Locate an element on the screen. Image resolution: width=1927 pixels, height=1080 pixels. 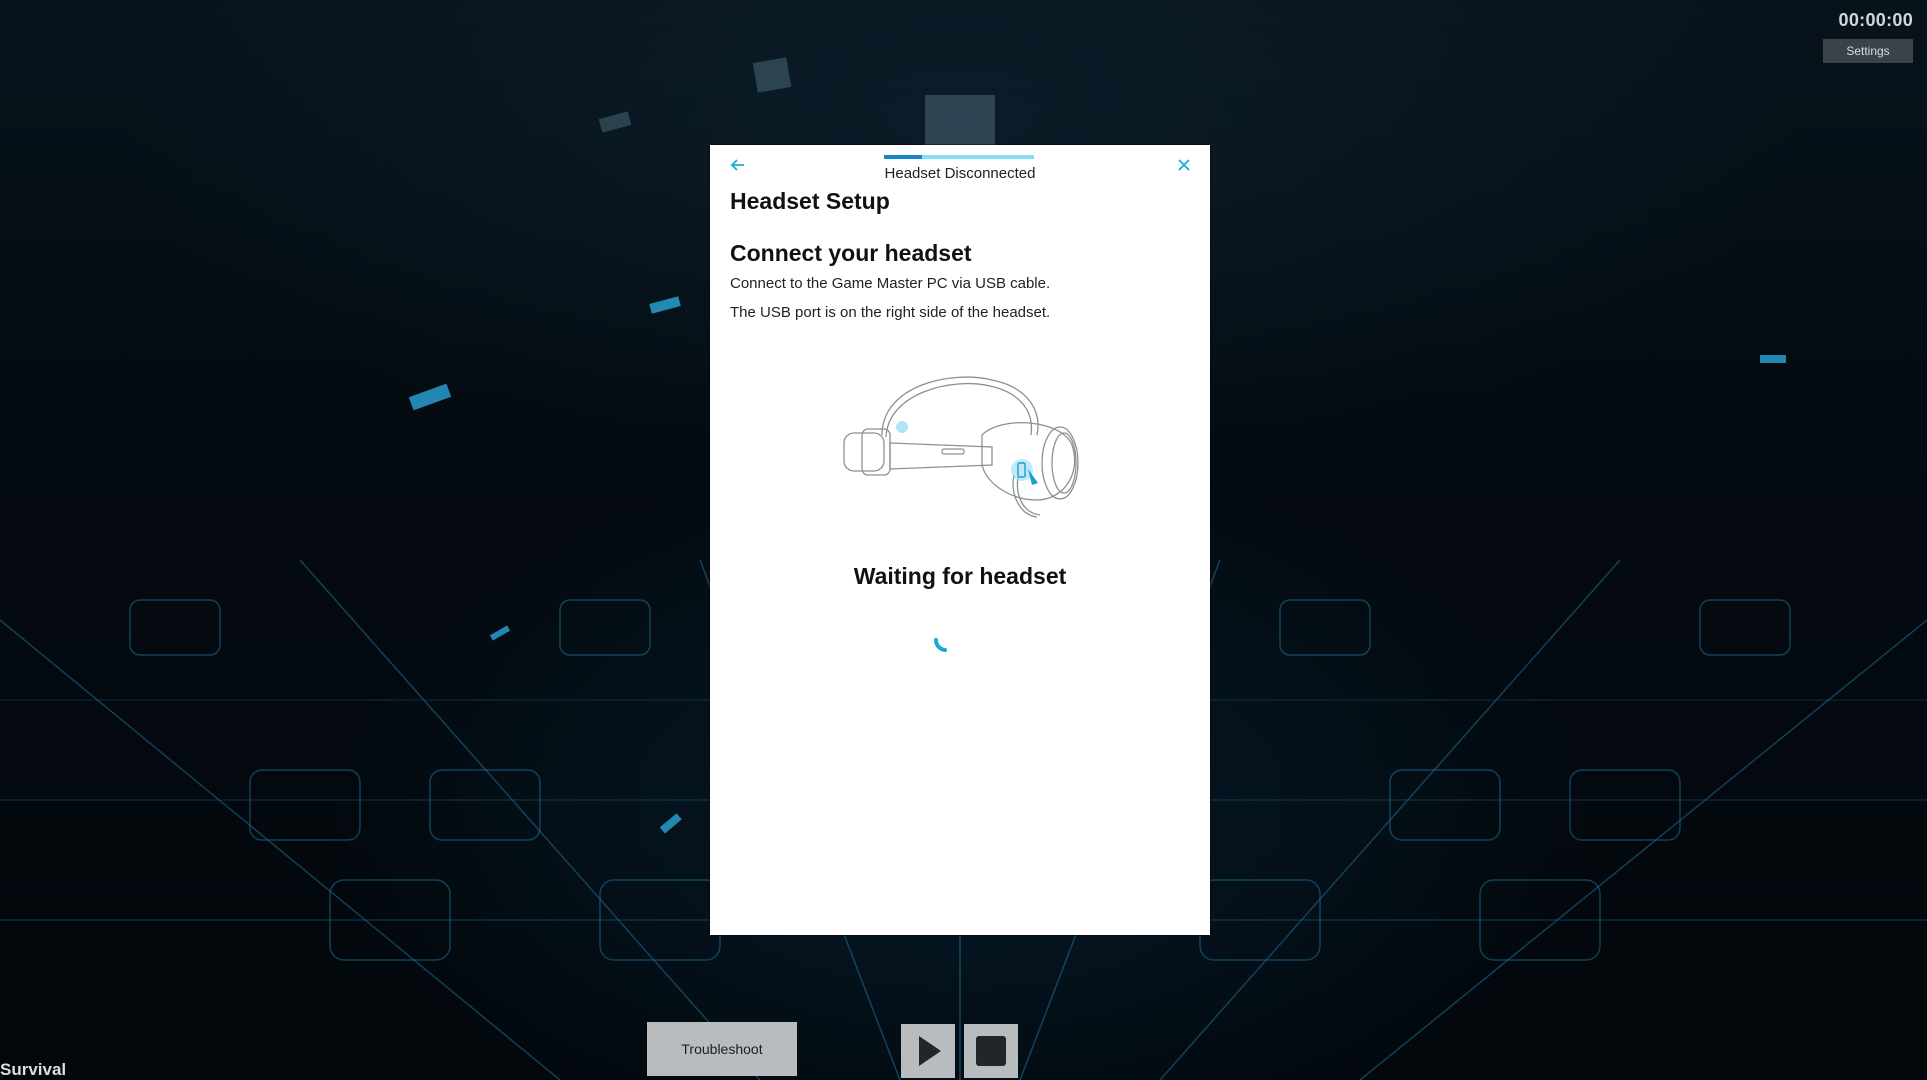
settings-button: Settings is located at coordinates (1868, 51).